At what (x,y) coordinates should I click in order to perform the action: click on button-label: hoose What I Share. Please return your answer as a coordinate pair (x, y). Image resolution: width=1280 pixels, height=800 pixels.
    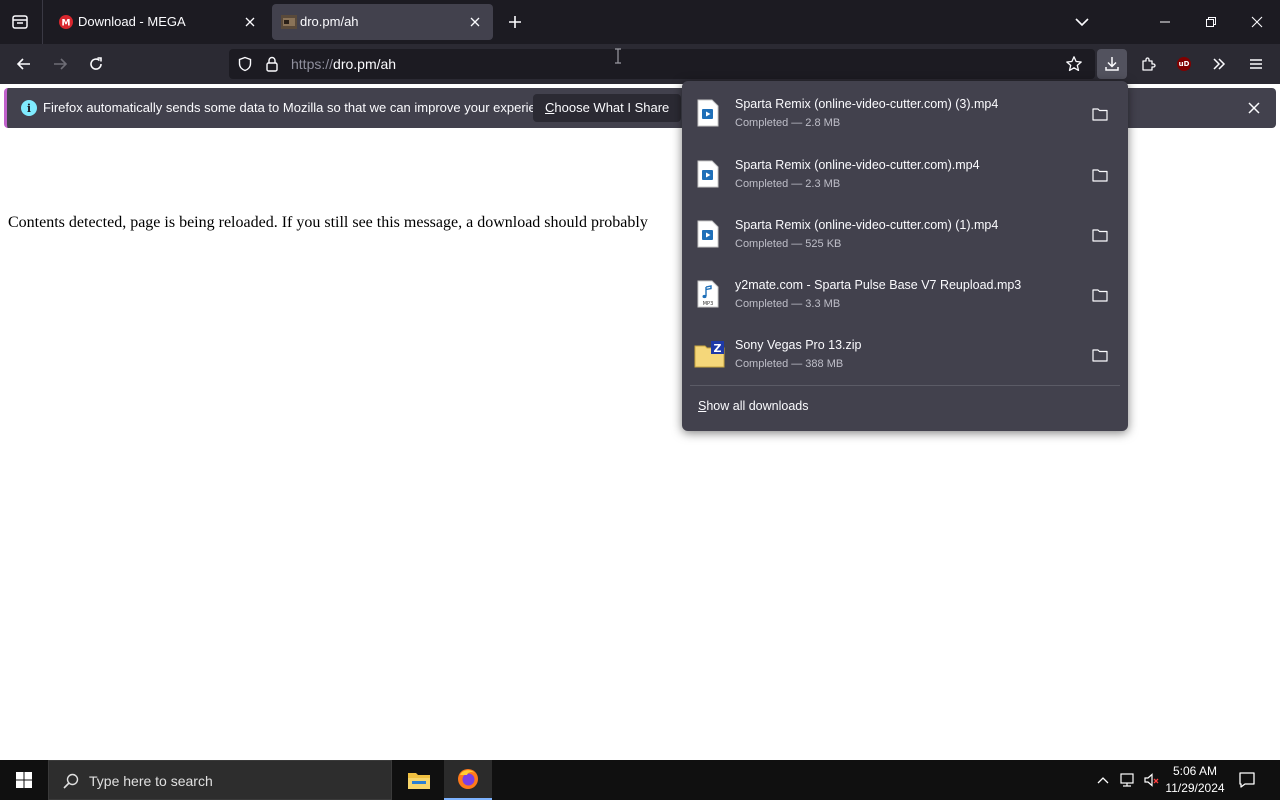
    Looking at the image, I should click on (612, 107).